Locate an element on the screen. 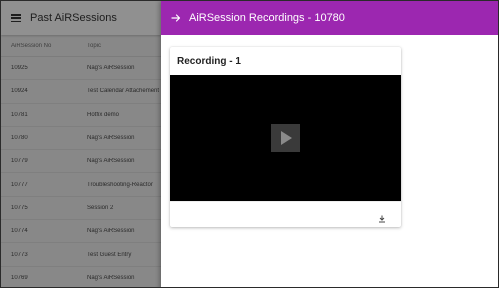 Image resolution: width=499 pixels, height=288 pixels. arrow-right-icon is located at coordinates (176, 18).